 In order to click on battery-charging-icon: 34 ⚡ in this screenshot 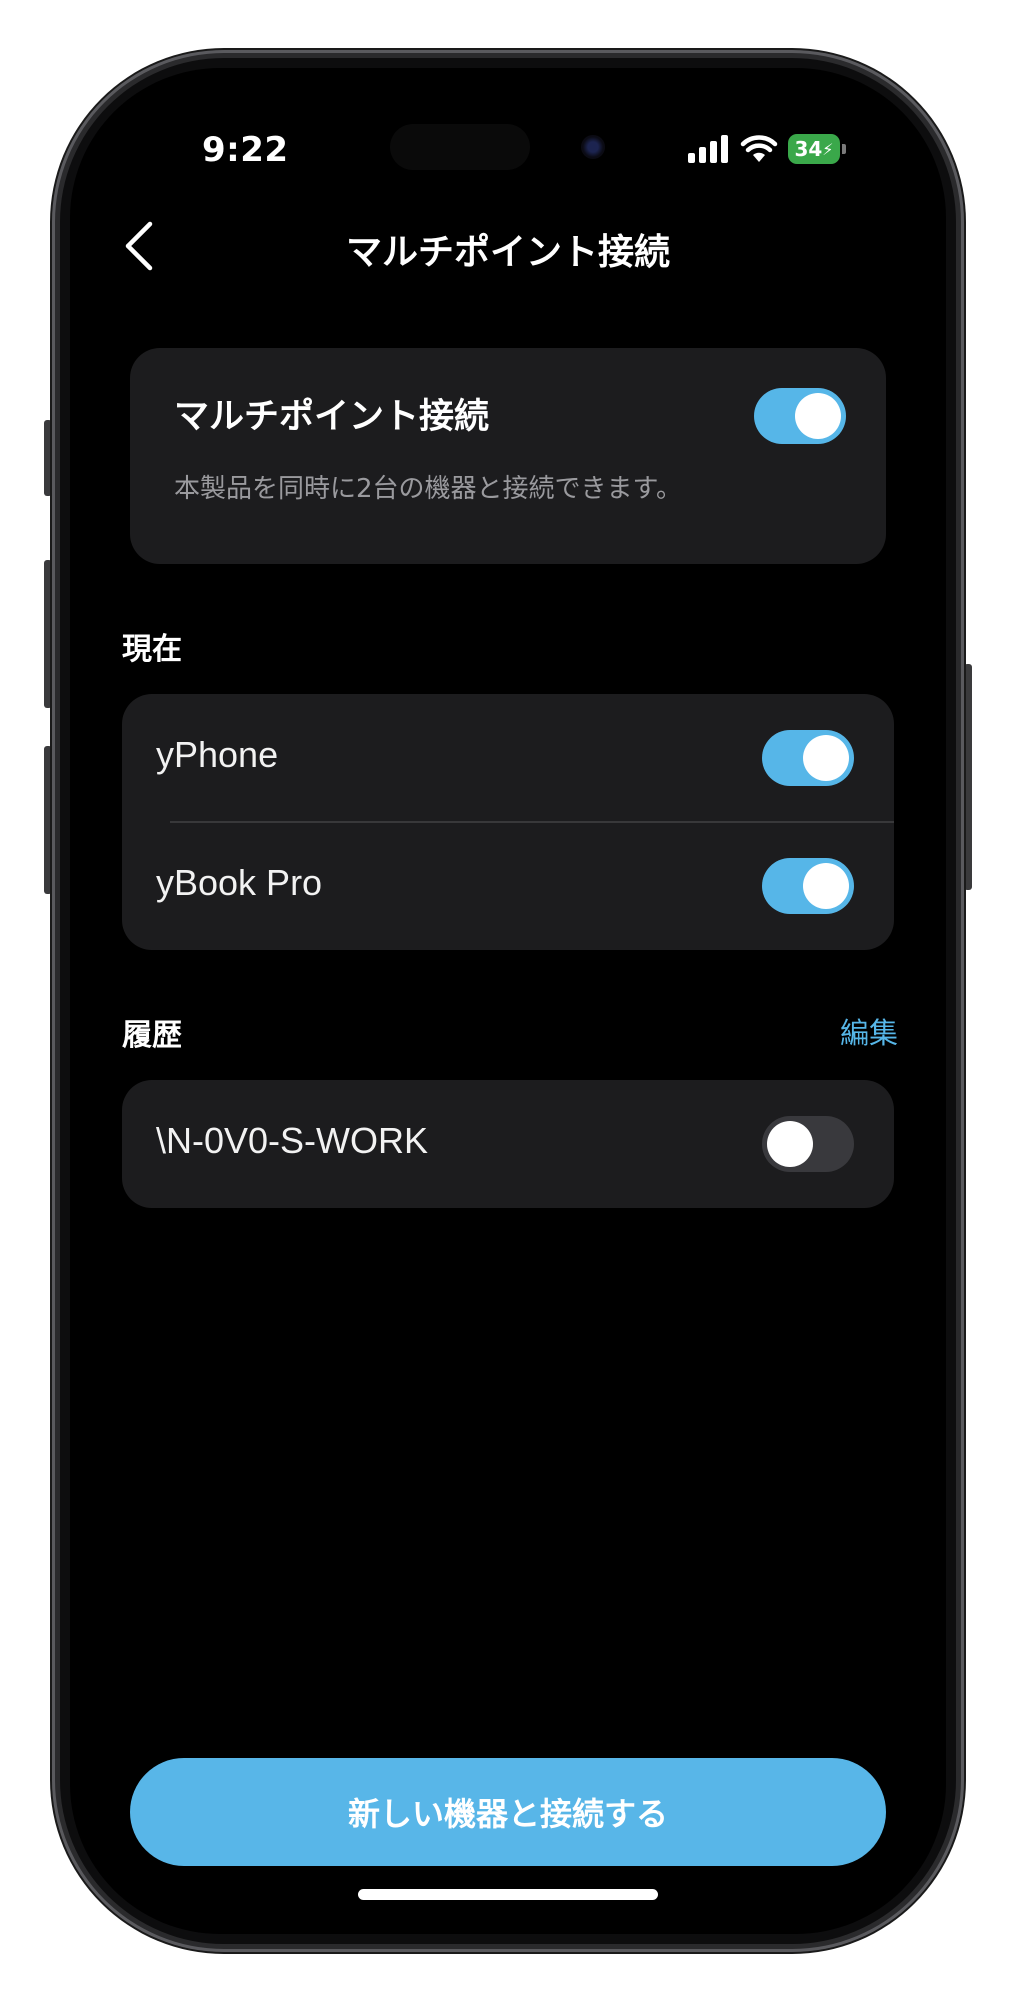, I will do `click(817, 149)`.